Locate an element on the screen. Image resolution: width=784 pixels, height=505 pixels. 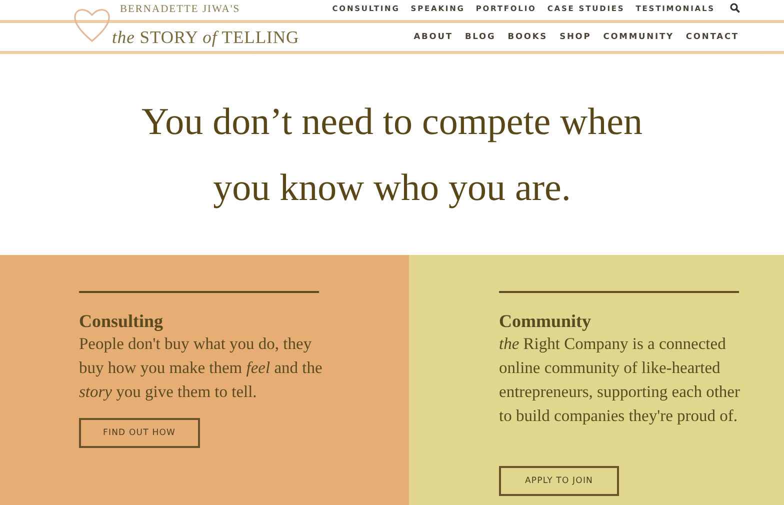
hero-heading: You don’t need to compete when is located at coordinates (392, 122).